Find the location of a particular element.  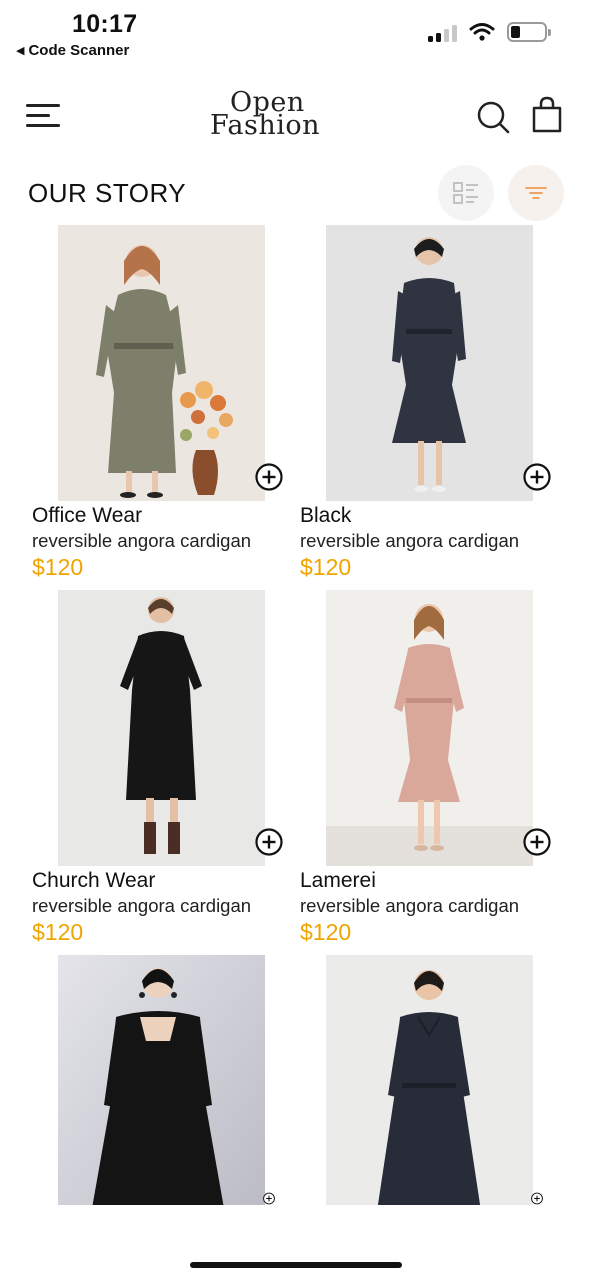

product-name: Church Wear is located at coordinates (93, 881).